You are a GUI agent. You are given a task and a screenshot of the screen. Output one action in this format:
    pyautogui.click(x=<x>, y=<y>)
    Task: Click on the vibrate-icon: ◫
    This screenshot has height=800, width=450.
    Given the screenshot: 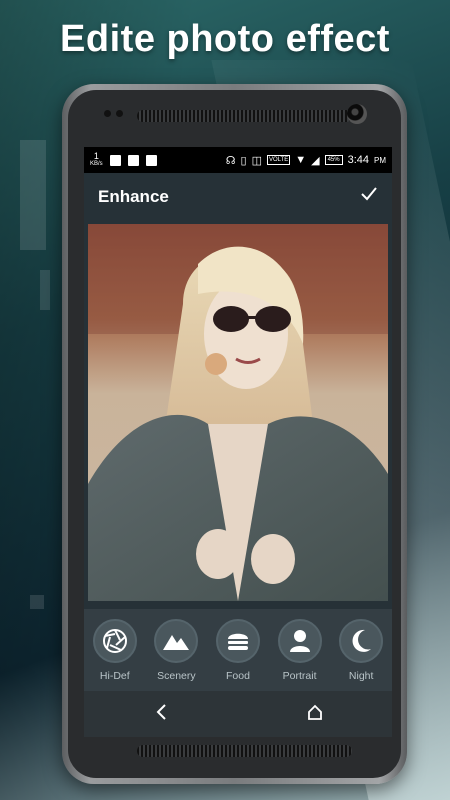 What is the action you would take?
    pyautogui.click(x=256, y=160)
    